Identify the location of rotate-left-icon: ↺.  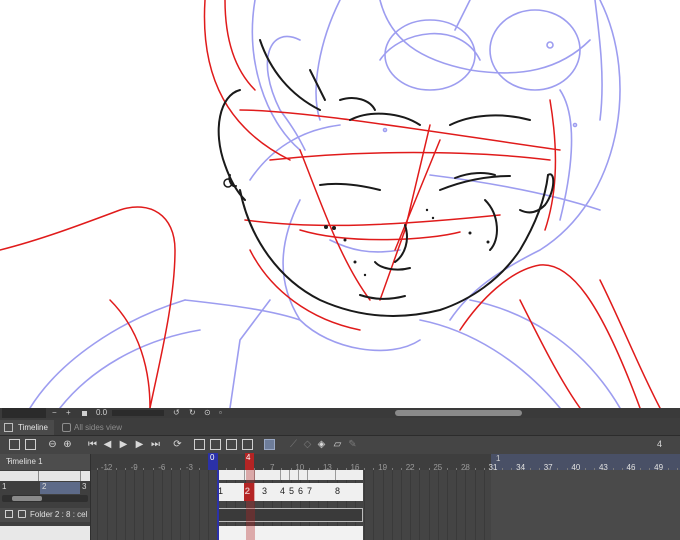
(176, 413).